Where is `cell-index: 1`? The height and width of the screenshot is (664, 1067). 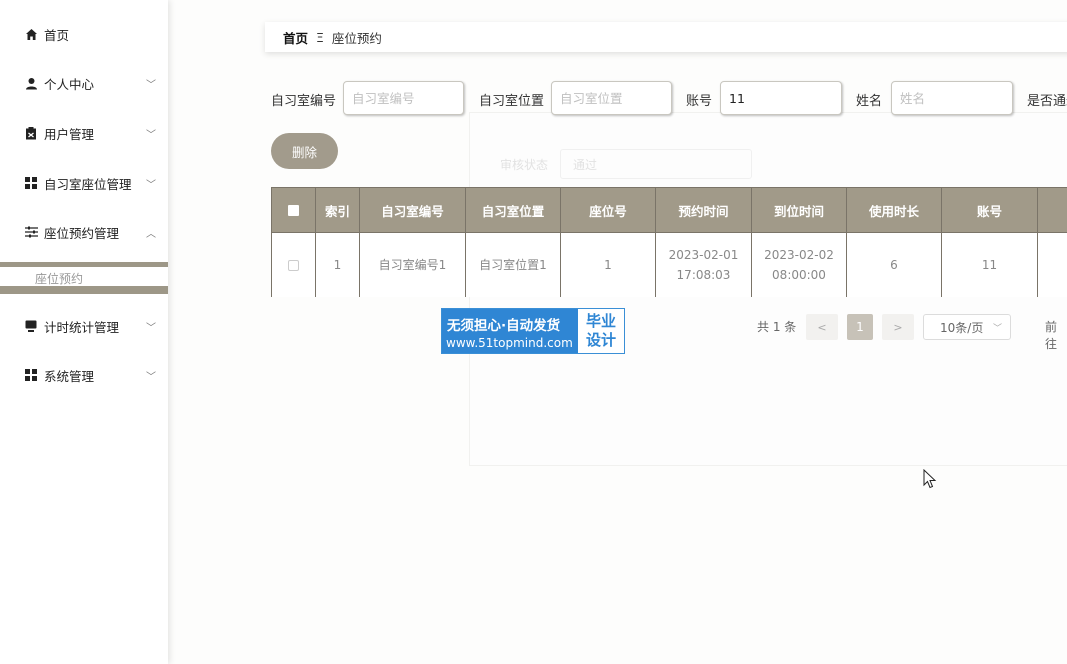 cell-index: 1 is located at coordinates (338, 265).